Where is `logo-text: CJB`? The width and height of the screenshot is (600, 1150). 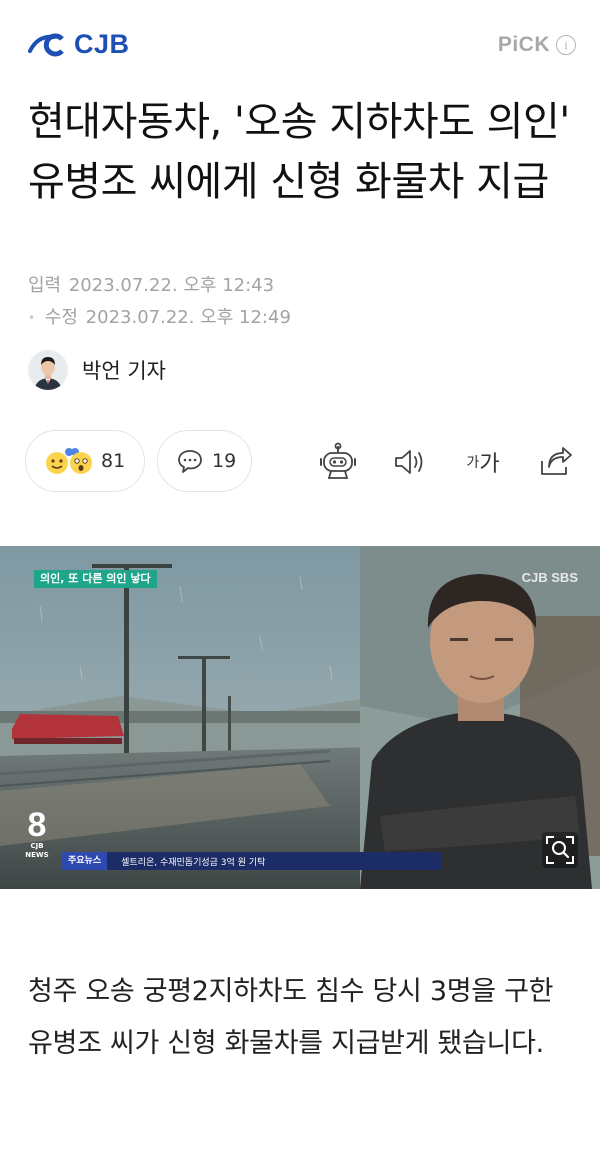 logo-text: CJB is located at coordinates (102, 43).